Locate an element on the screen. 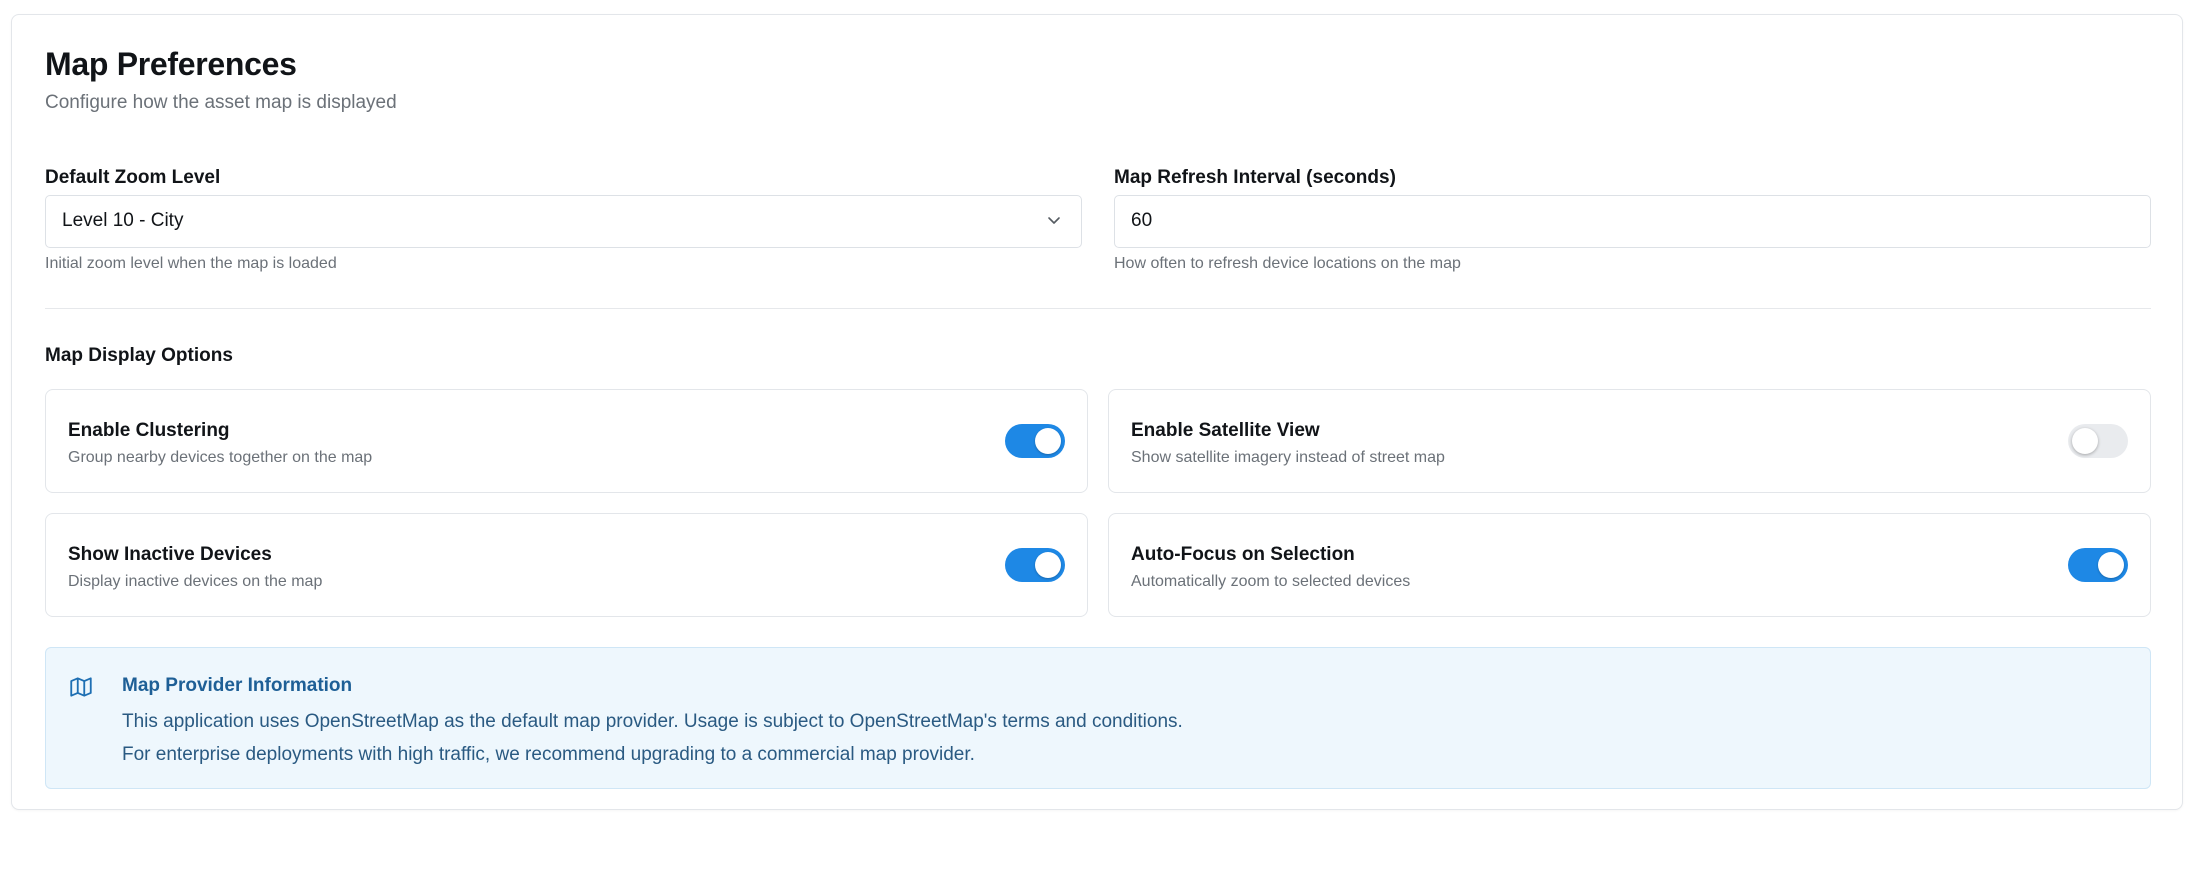  section-divider is located at coordinates (1098, 308).